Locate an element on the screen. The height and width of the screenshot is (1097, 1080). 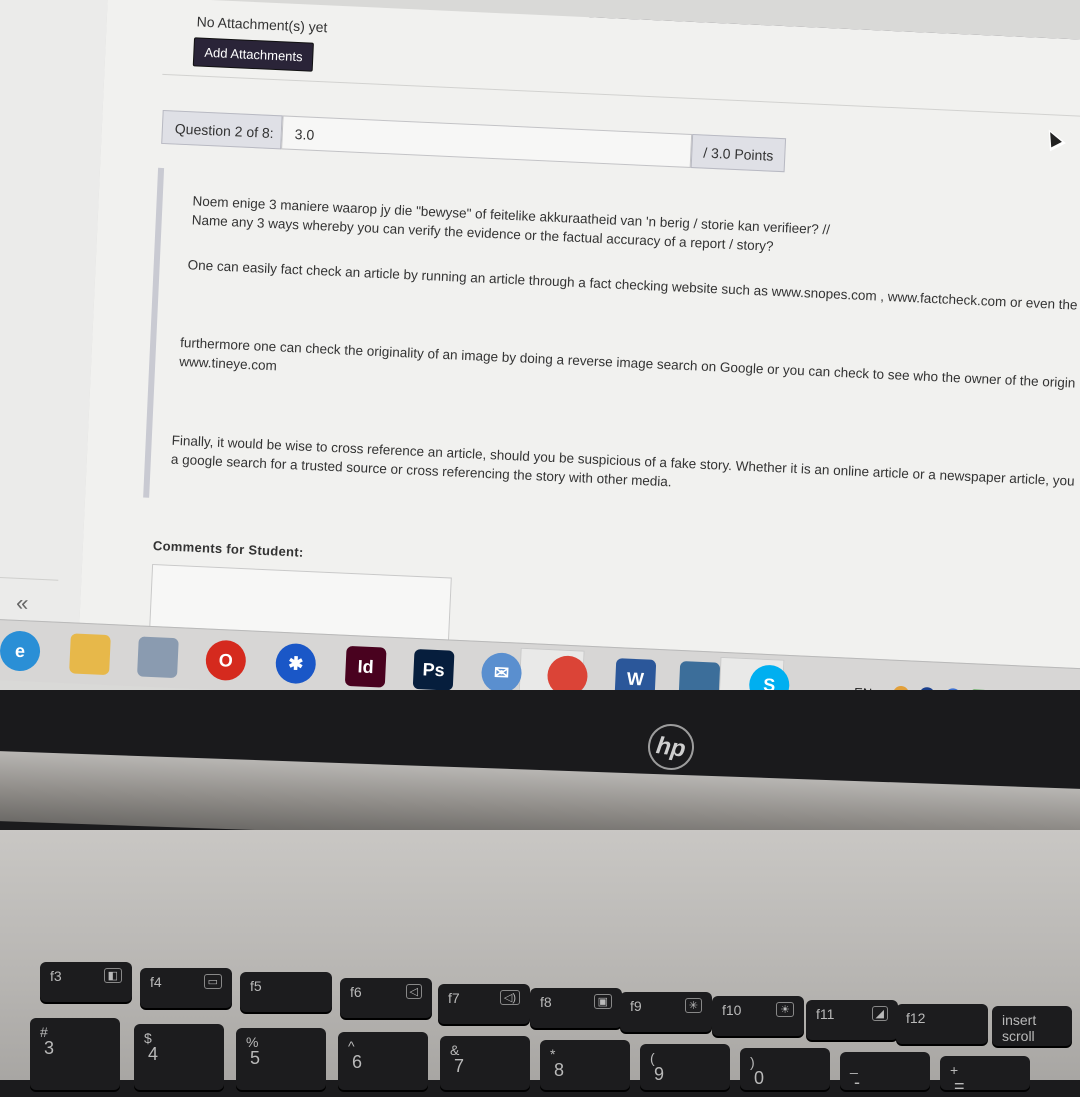
key-function-icon: ◁ is located at coordinates (413, 991).